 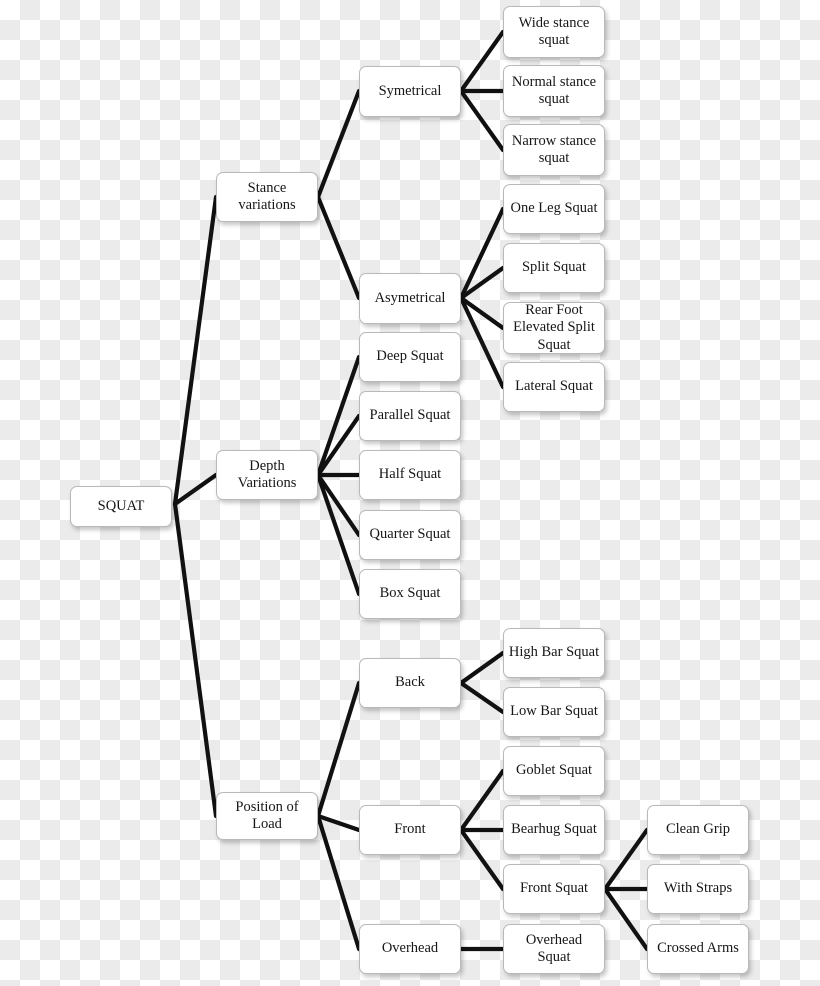 What do you see at coordinates (338, 882) in the screenshot?
I see `edge-position_of_load-to-overhead` at bounding box center [338, 882].